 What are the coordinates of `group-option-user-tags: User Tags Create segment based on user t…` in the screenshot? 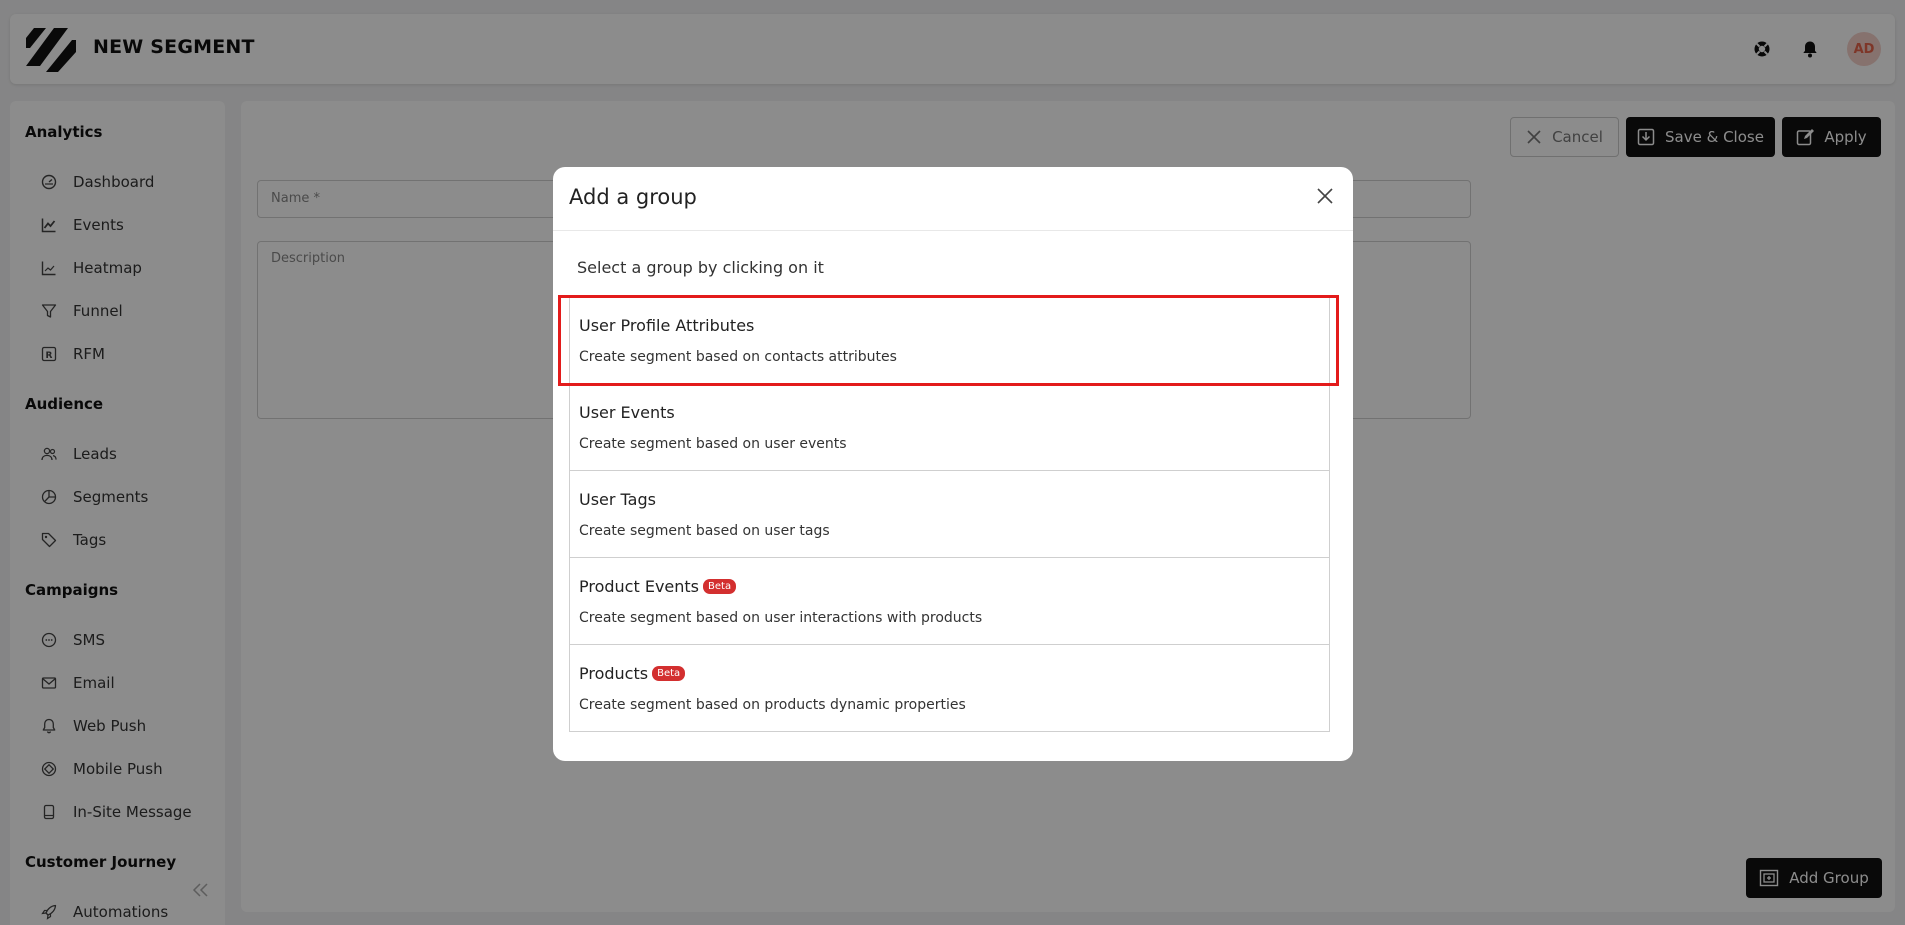 It's located at (949, 514).